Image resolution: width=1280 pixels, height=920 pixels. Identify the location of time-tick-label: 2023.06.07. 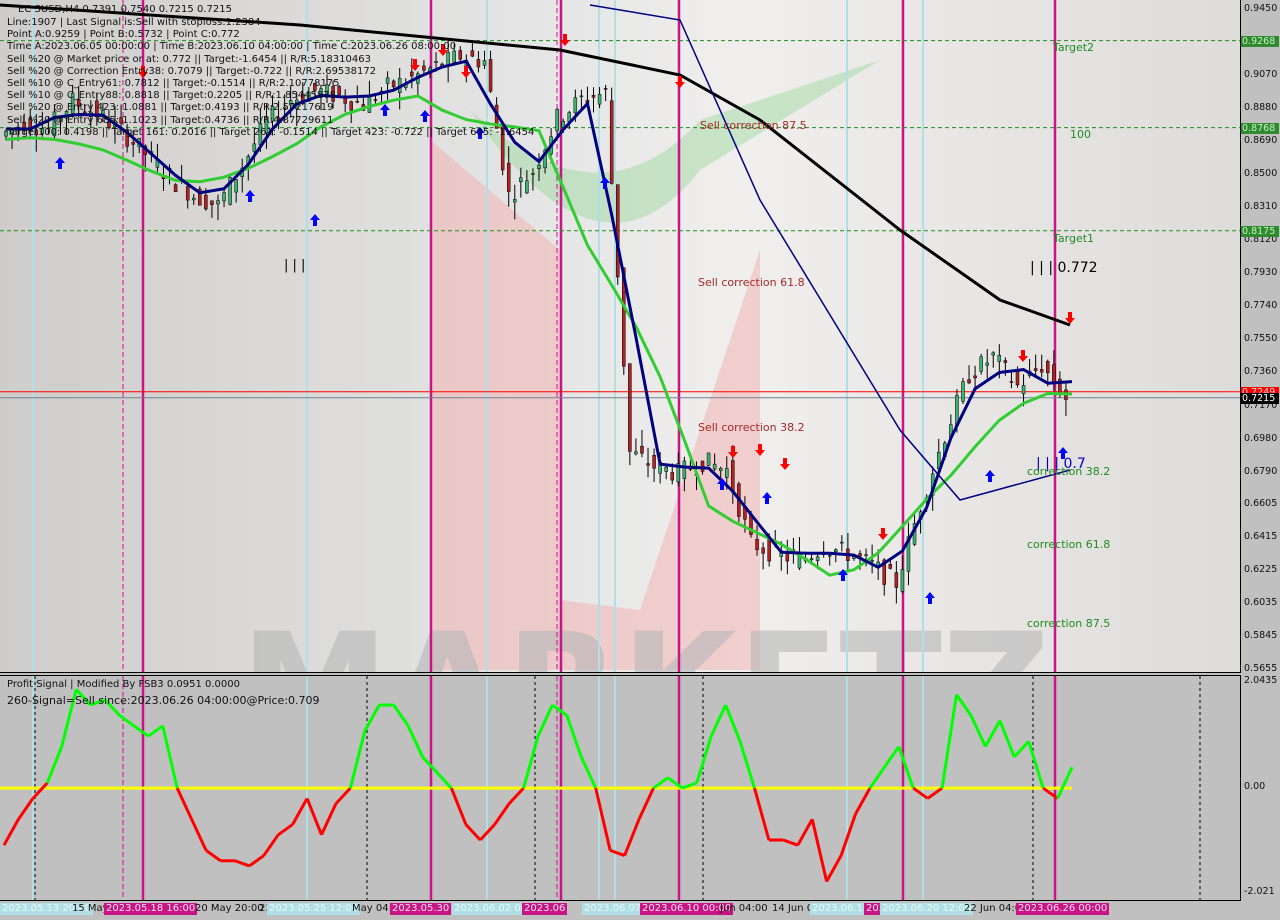
(613, 909).